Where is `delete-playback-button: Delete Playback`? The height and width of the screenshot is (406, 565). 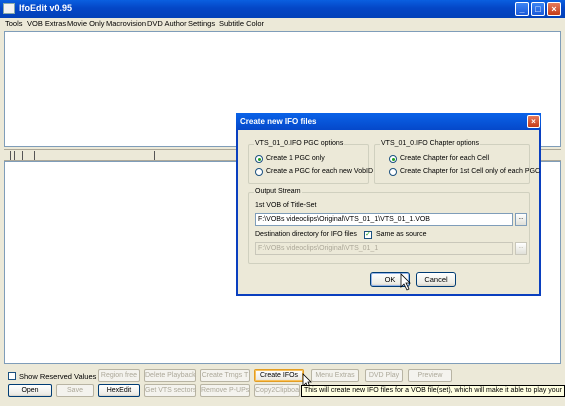 delete-playback-button: Delete Playback is located at coordinates (170, 375).